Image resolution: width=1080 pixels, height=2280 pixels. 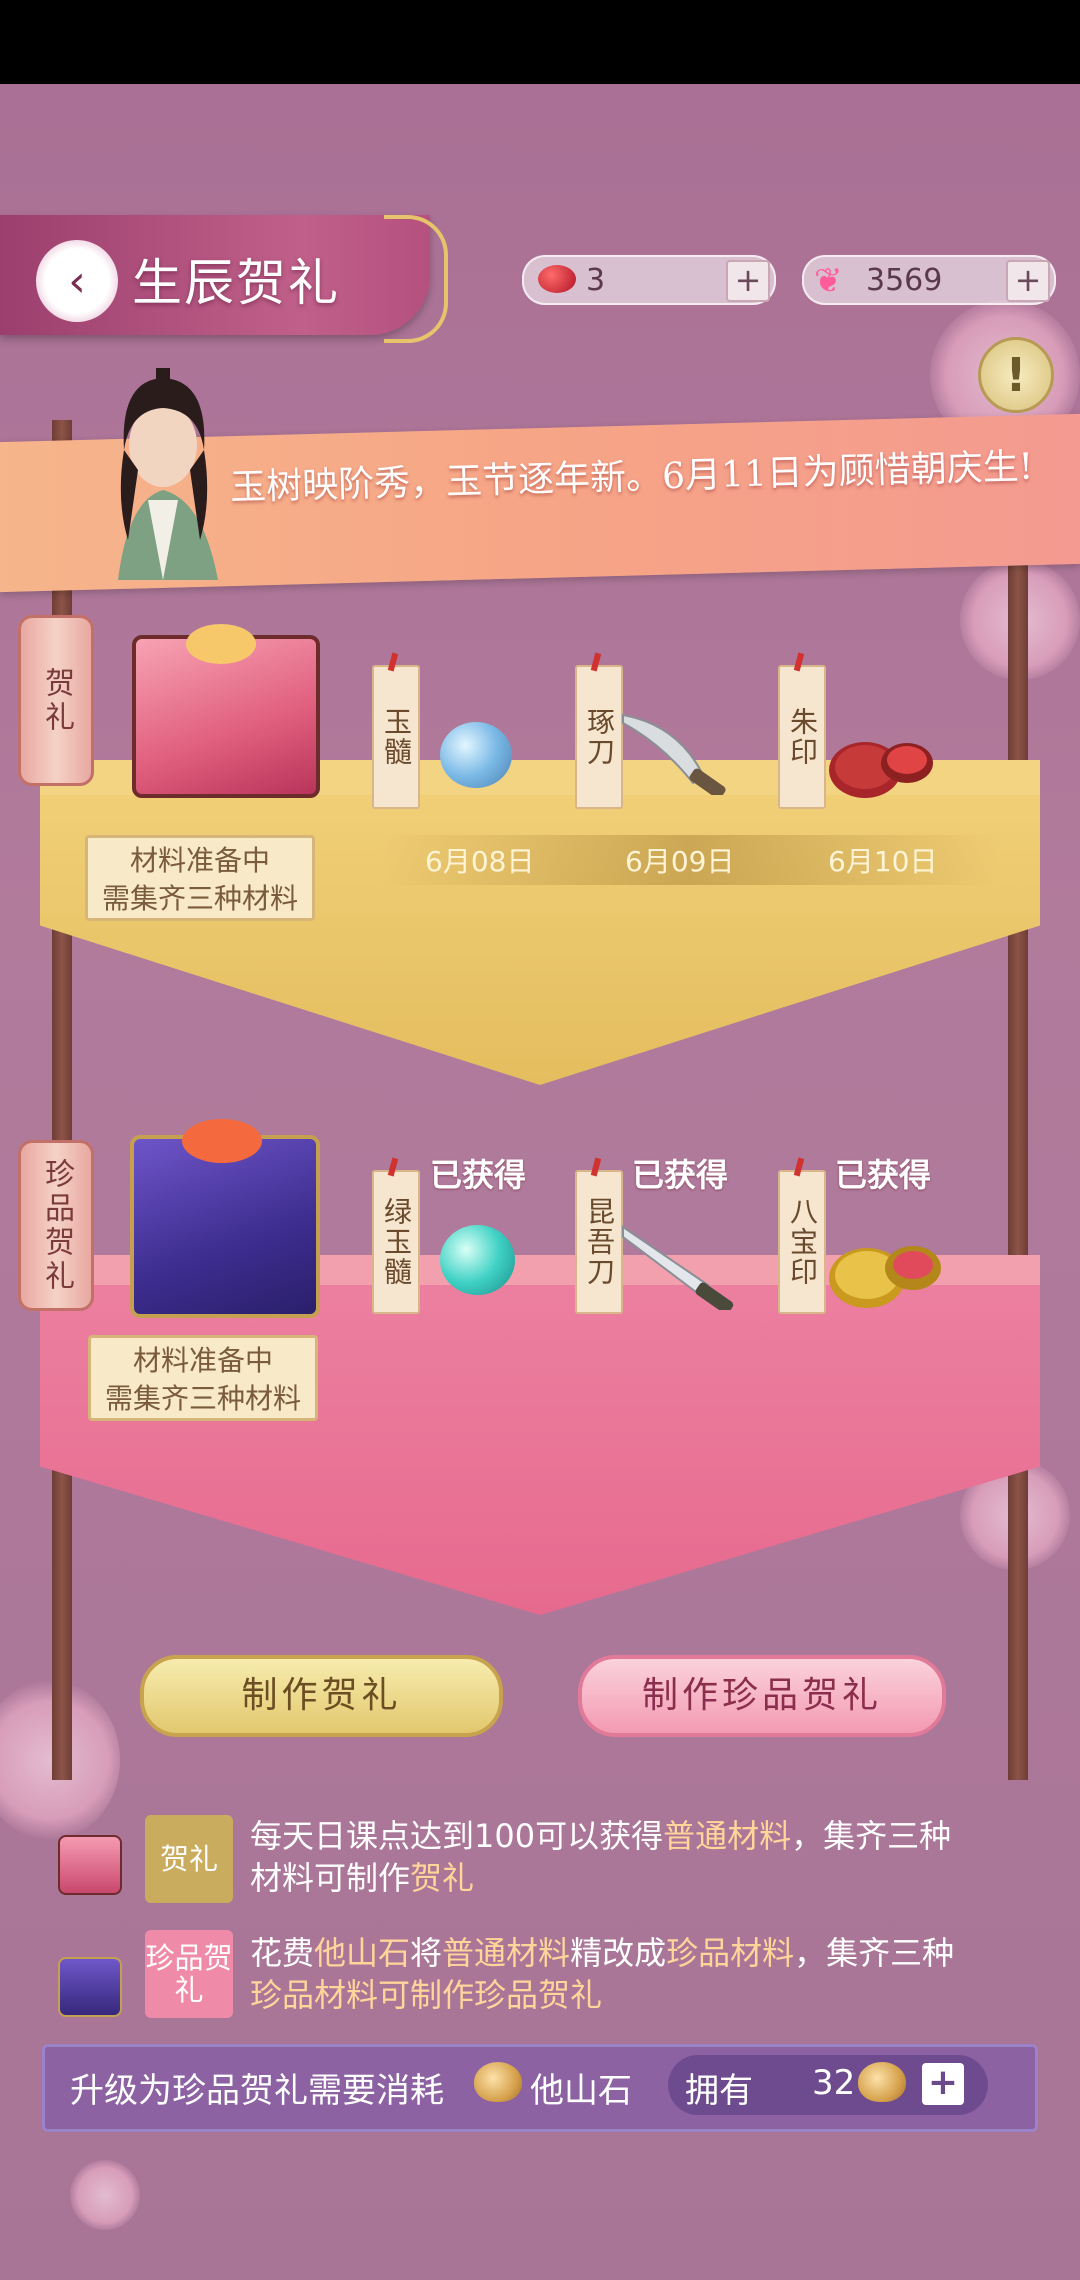 What do you see at coordinates (257, 2091) in the screenshot?
I see `upgrade-text: 升级为珍品贺礼需要消耗` at bounding box center [257, 2091].